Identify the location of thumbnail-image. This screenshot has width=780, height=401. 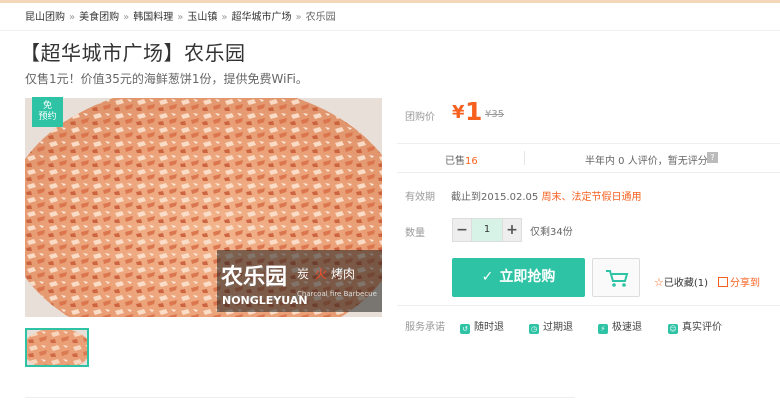
(57, 347).